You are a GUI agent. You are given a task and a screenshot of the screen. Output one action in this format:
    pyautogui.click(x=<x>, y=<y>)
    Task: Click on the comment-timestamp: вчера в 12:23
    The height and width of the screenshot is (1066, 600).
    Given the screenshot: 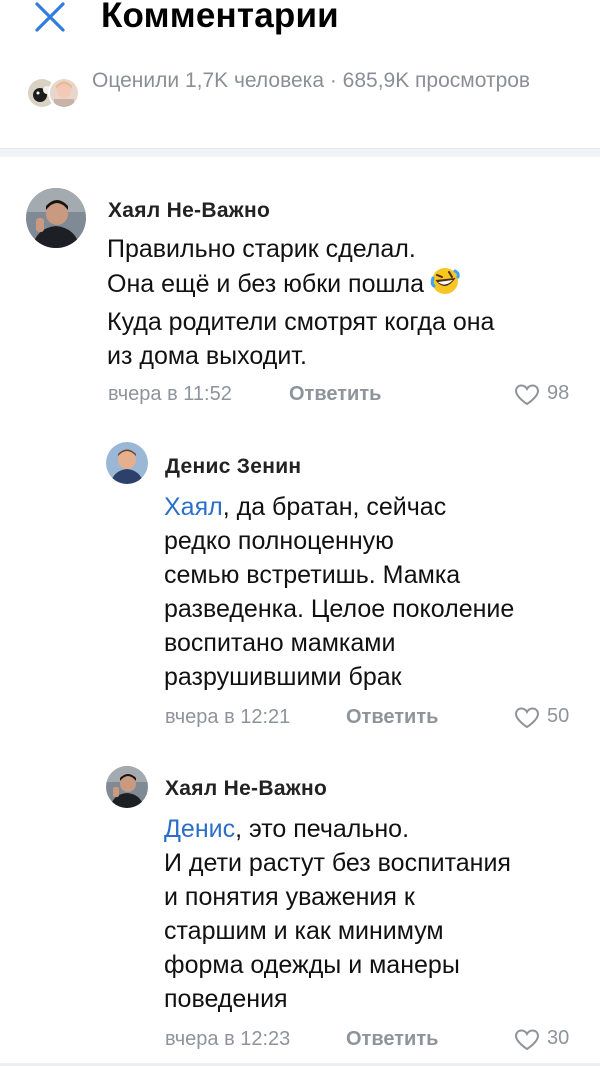 What is the action you would take?
    pyautogui.click(x=228, y=1039)
    